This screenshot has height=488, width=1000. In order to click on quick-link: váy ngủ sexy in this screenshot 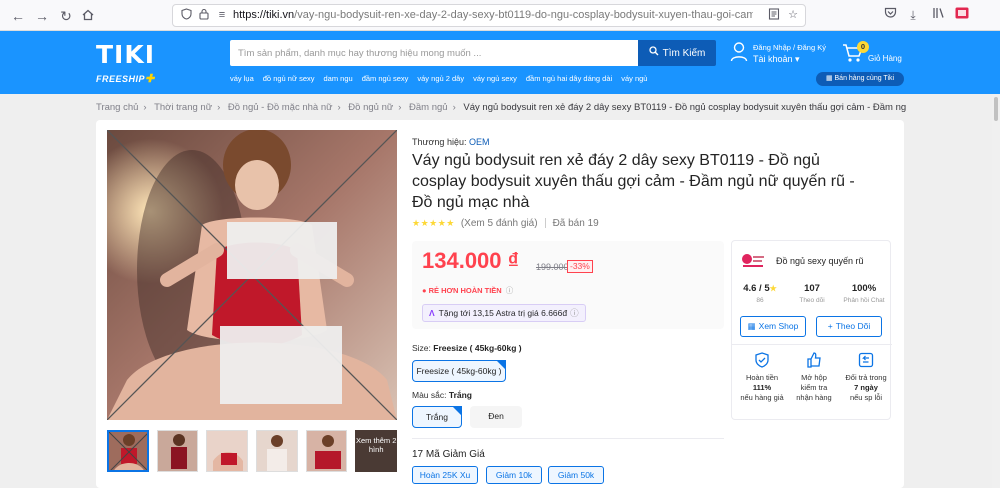, I will do `click(495, 79)`.